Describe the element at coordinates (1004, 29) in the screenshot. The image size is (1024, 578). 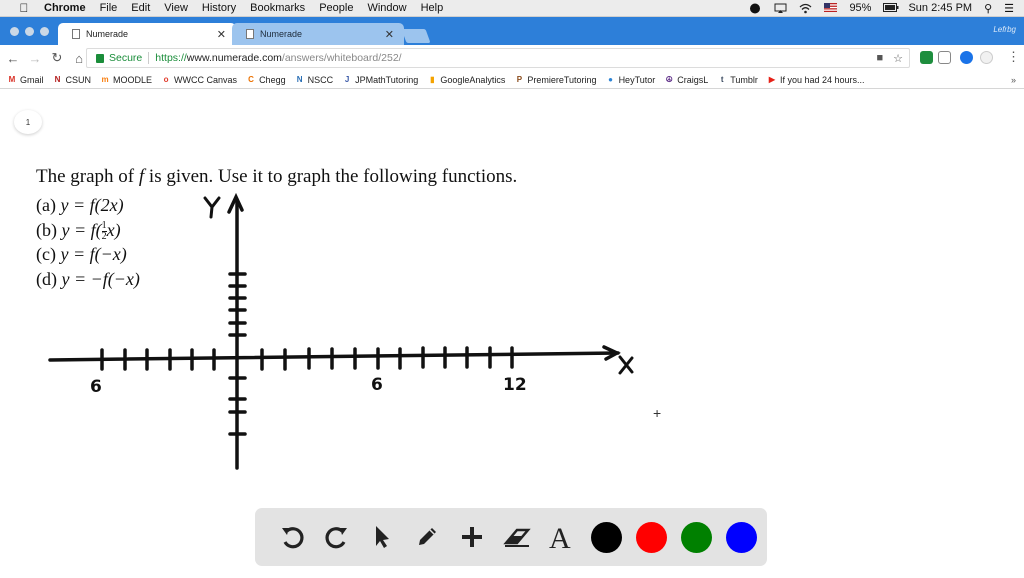
I see `profile-name: Lefrbg` at that location.